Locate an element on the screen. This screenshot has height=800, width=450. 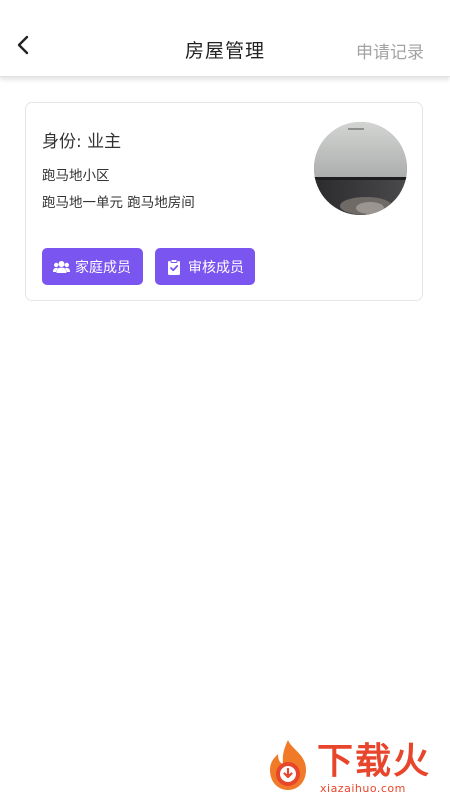
community-name: 跑马地小区 is located at coordinates (76, 176).